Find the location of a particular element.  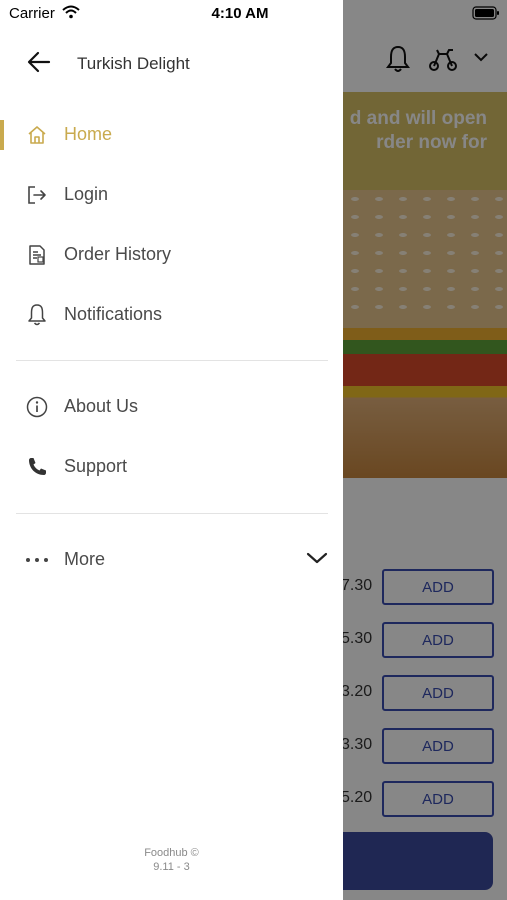

order-history-icon is located at coordinates (37, 255).